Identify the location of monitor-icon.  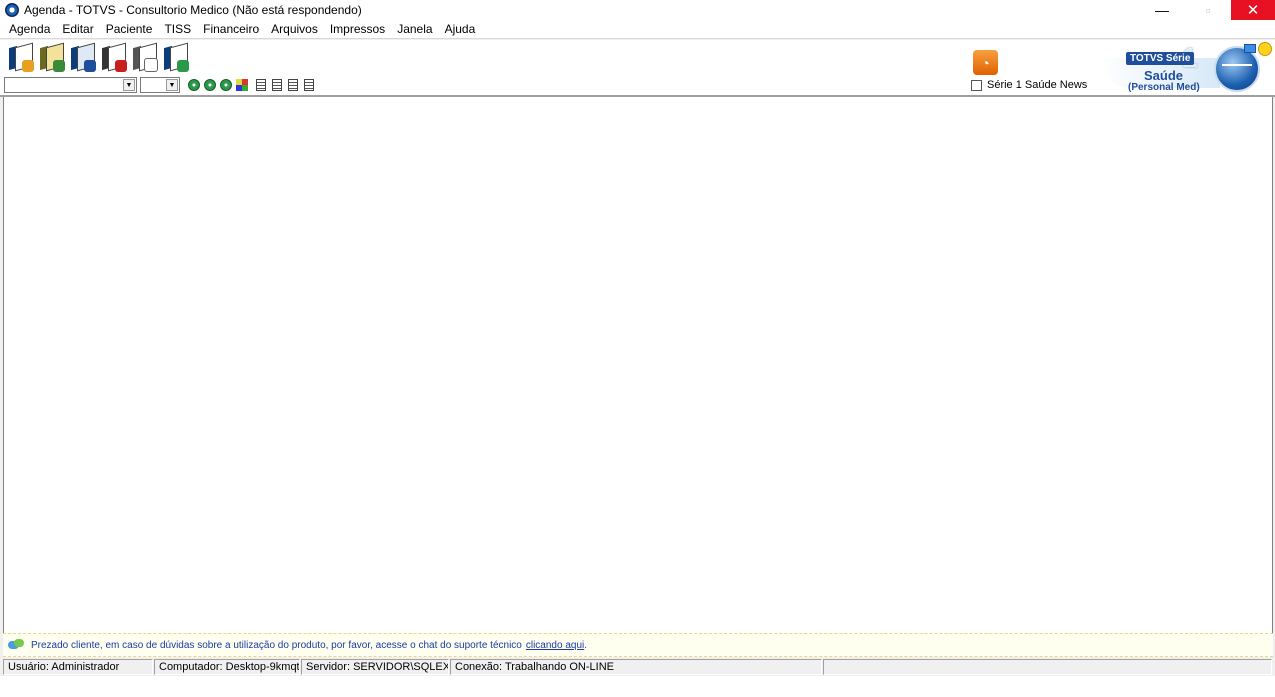
(1250, 48).